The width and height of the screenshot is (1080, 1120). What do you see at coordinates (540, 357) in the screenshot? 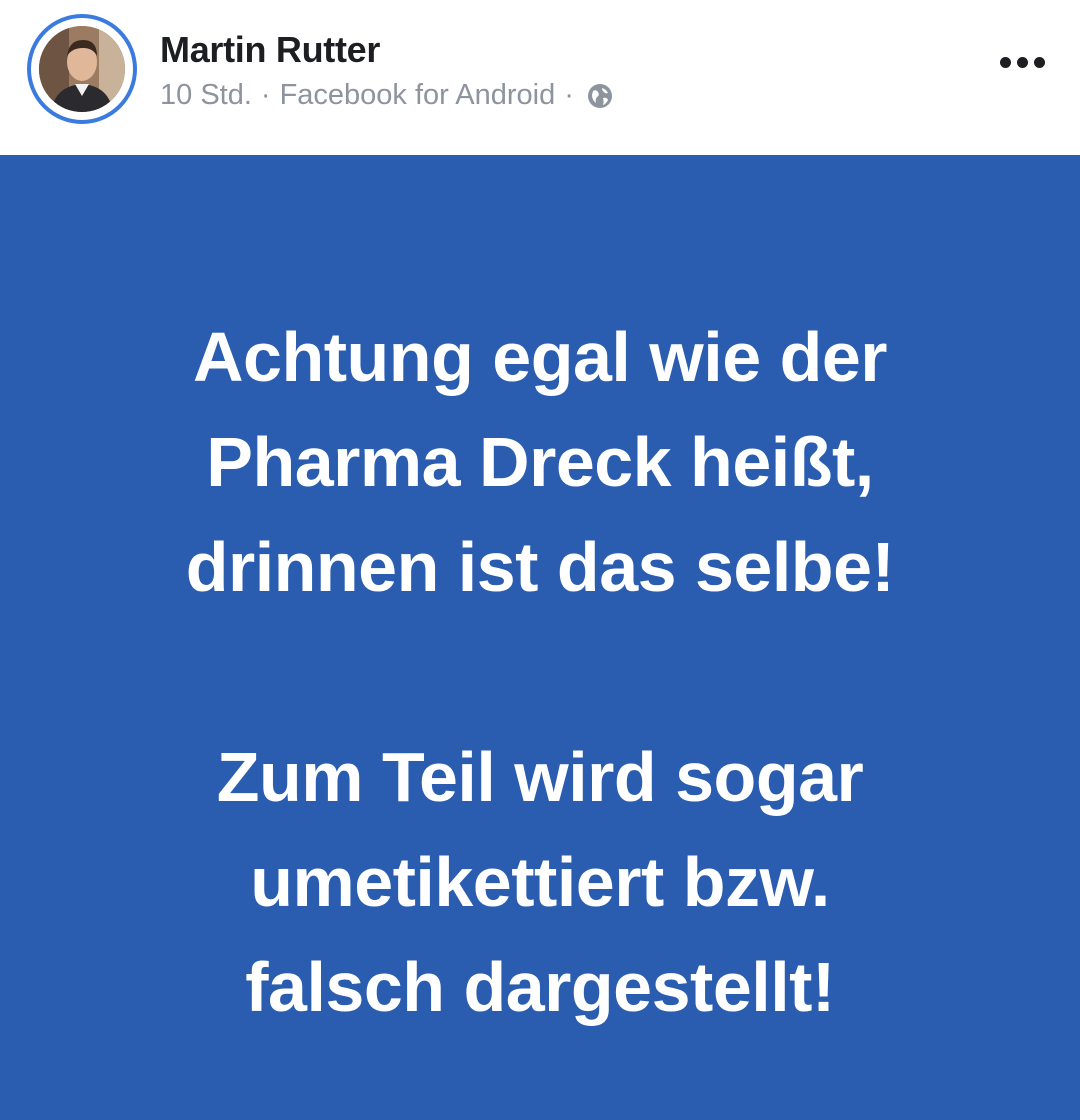
I see `post-text-line: Achtung egal wie der` at bounding box center [540, 357].